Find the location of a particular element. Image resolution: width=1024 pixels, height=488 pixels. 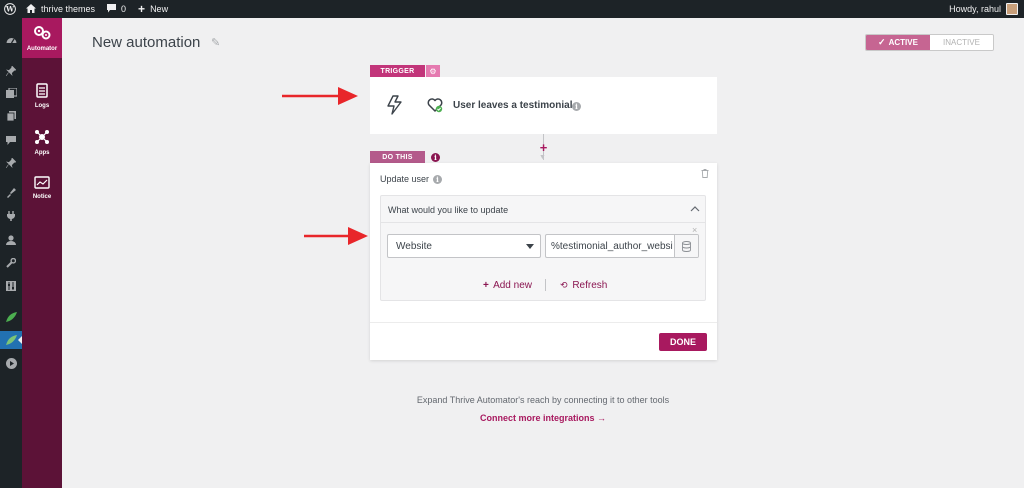

add-new-button: + Add new is located at coordinates (507, 285).